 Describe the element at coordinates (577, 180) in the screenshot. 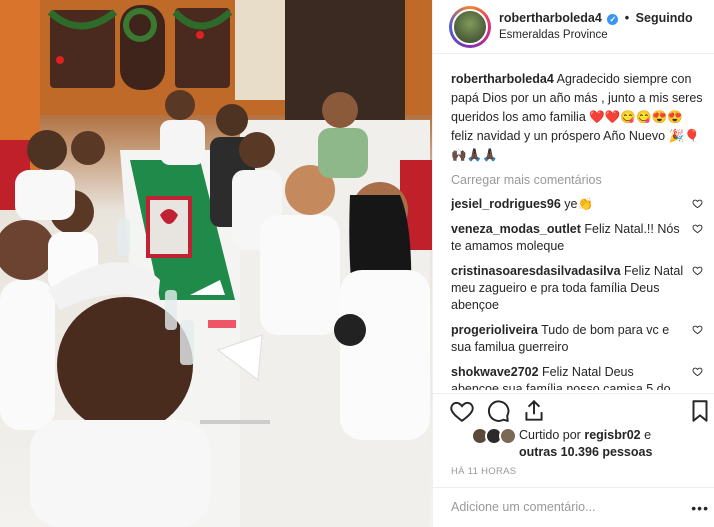

I see `load-more-comments-button: Carregar mais comentários` at that location.